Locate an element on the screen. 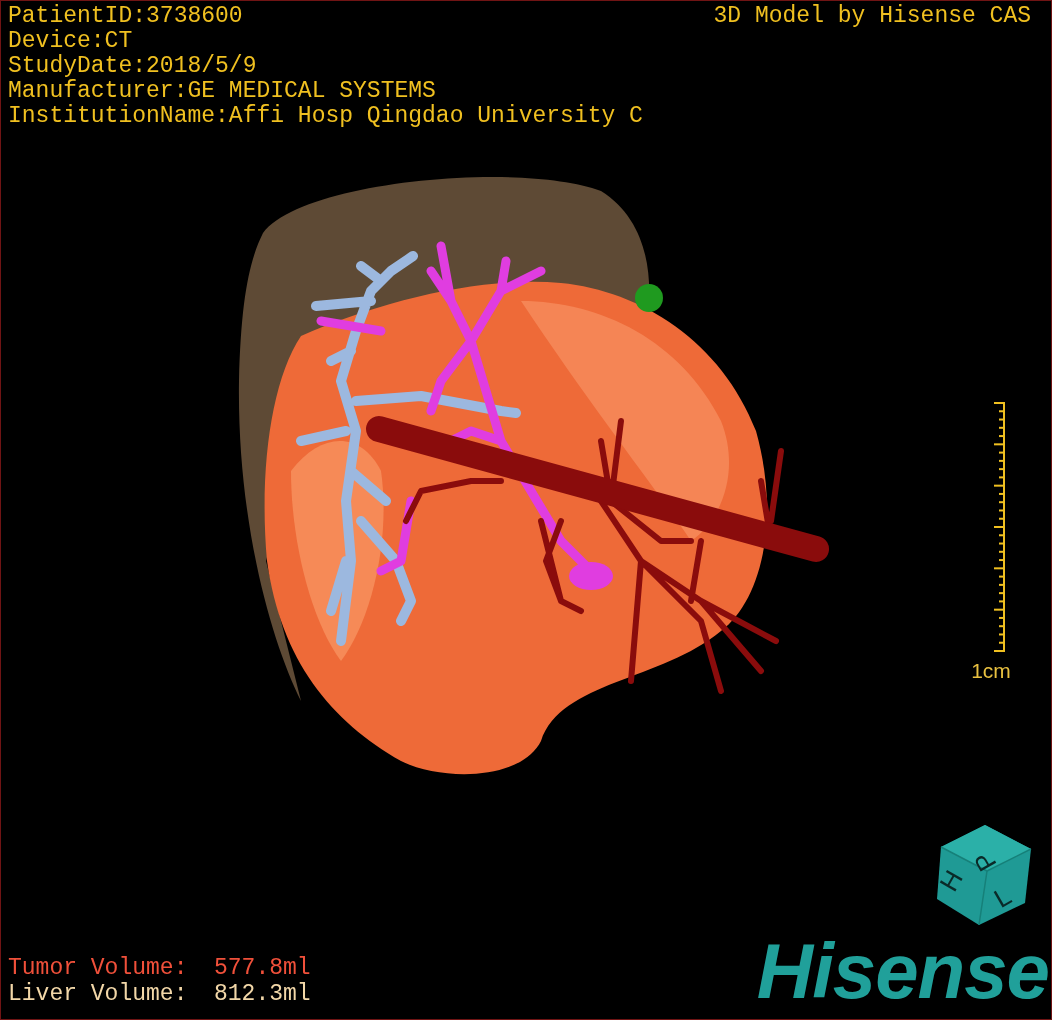  model-title: 3D Model by Hisense CAS is located at coordinates (872, 16).